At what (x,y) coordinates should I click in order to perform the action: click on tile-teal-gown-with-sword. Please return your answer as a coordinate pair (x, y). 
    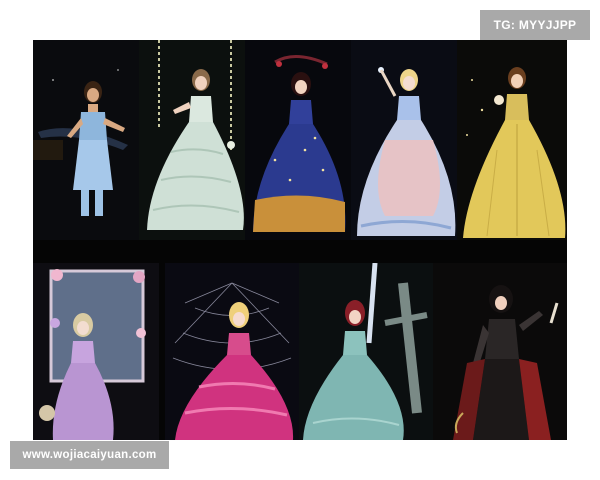
    Looking at the image, I should click on (366, 351).